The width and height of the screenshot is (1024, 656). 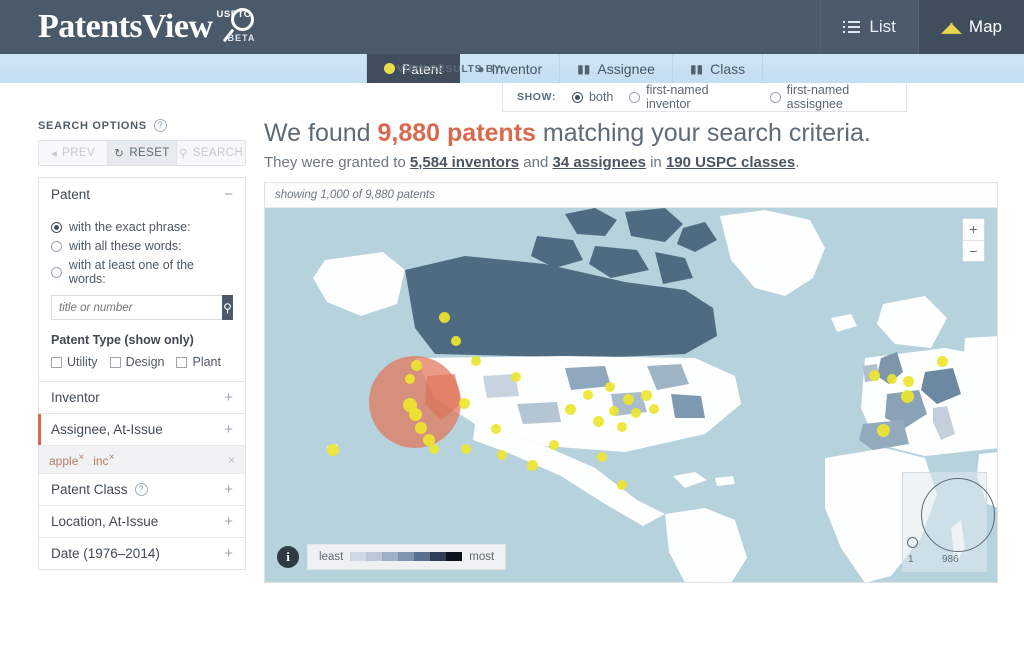 I want to click on panel-header-patent-class: Patent Class ? +, so click(x=142, y=489).